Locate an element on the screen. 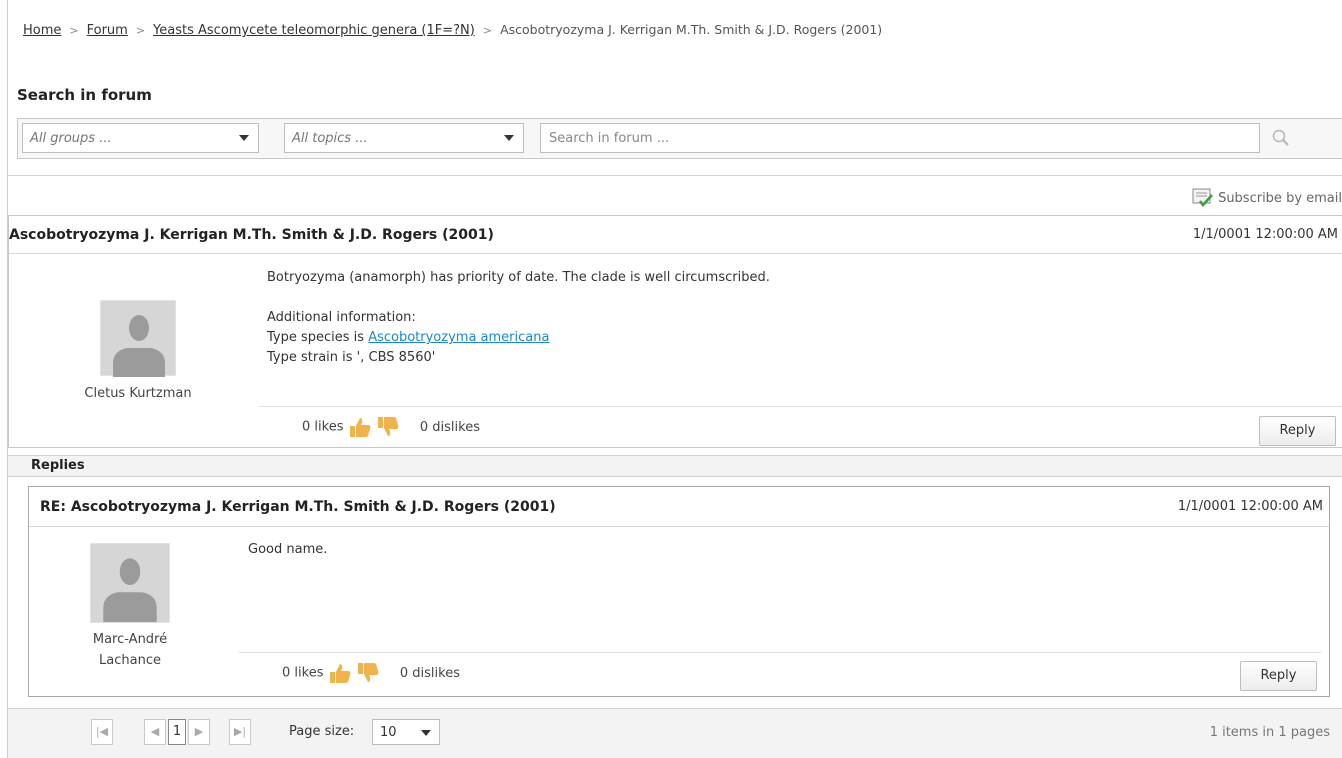  type-species-label: Type species is is located at coordinates (318, 337).